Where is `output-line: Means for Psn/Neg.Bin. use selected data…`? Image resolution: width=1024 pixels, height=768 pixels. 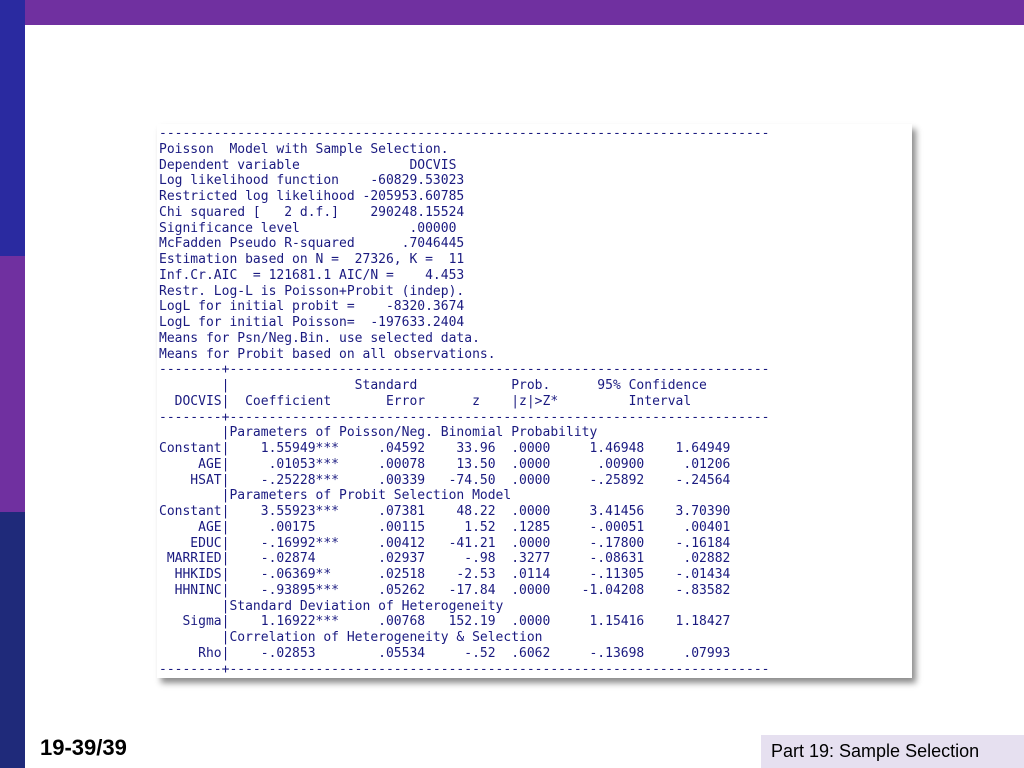 output-line: Means for Psn/Neg.Bin. use selected data… is located at coordinates (319, 338).